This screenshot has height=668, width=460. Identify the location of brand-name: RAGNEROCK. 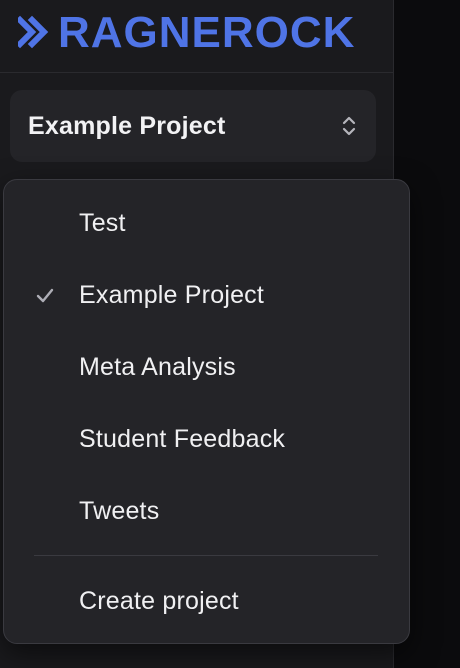
(207, 32).